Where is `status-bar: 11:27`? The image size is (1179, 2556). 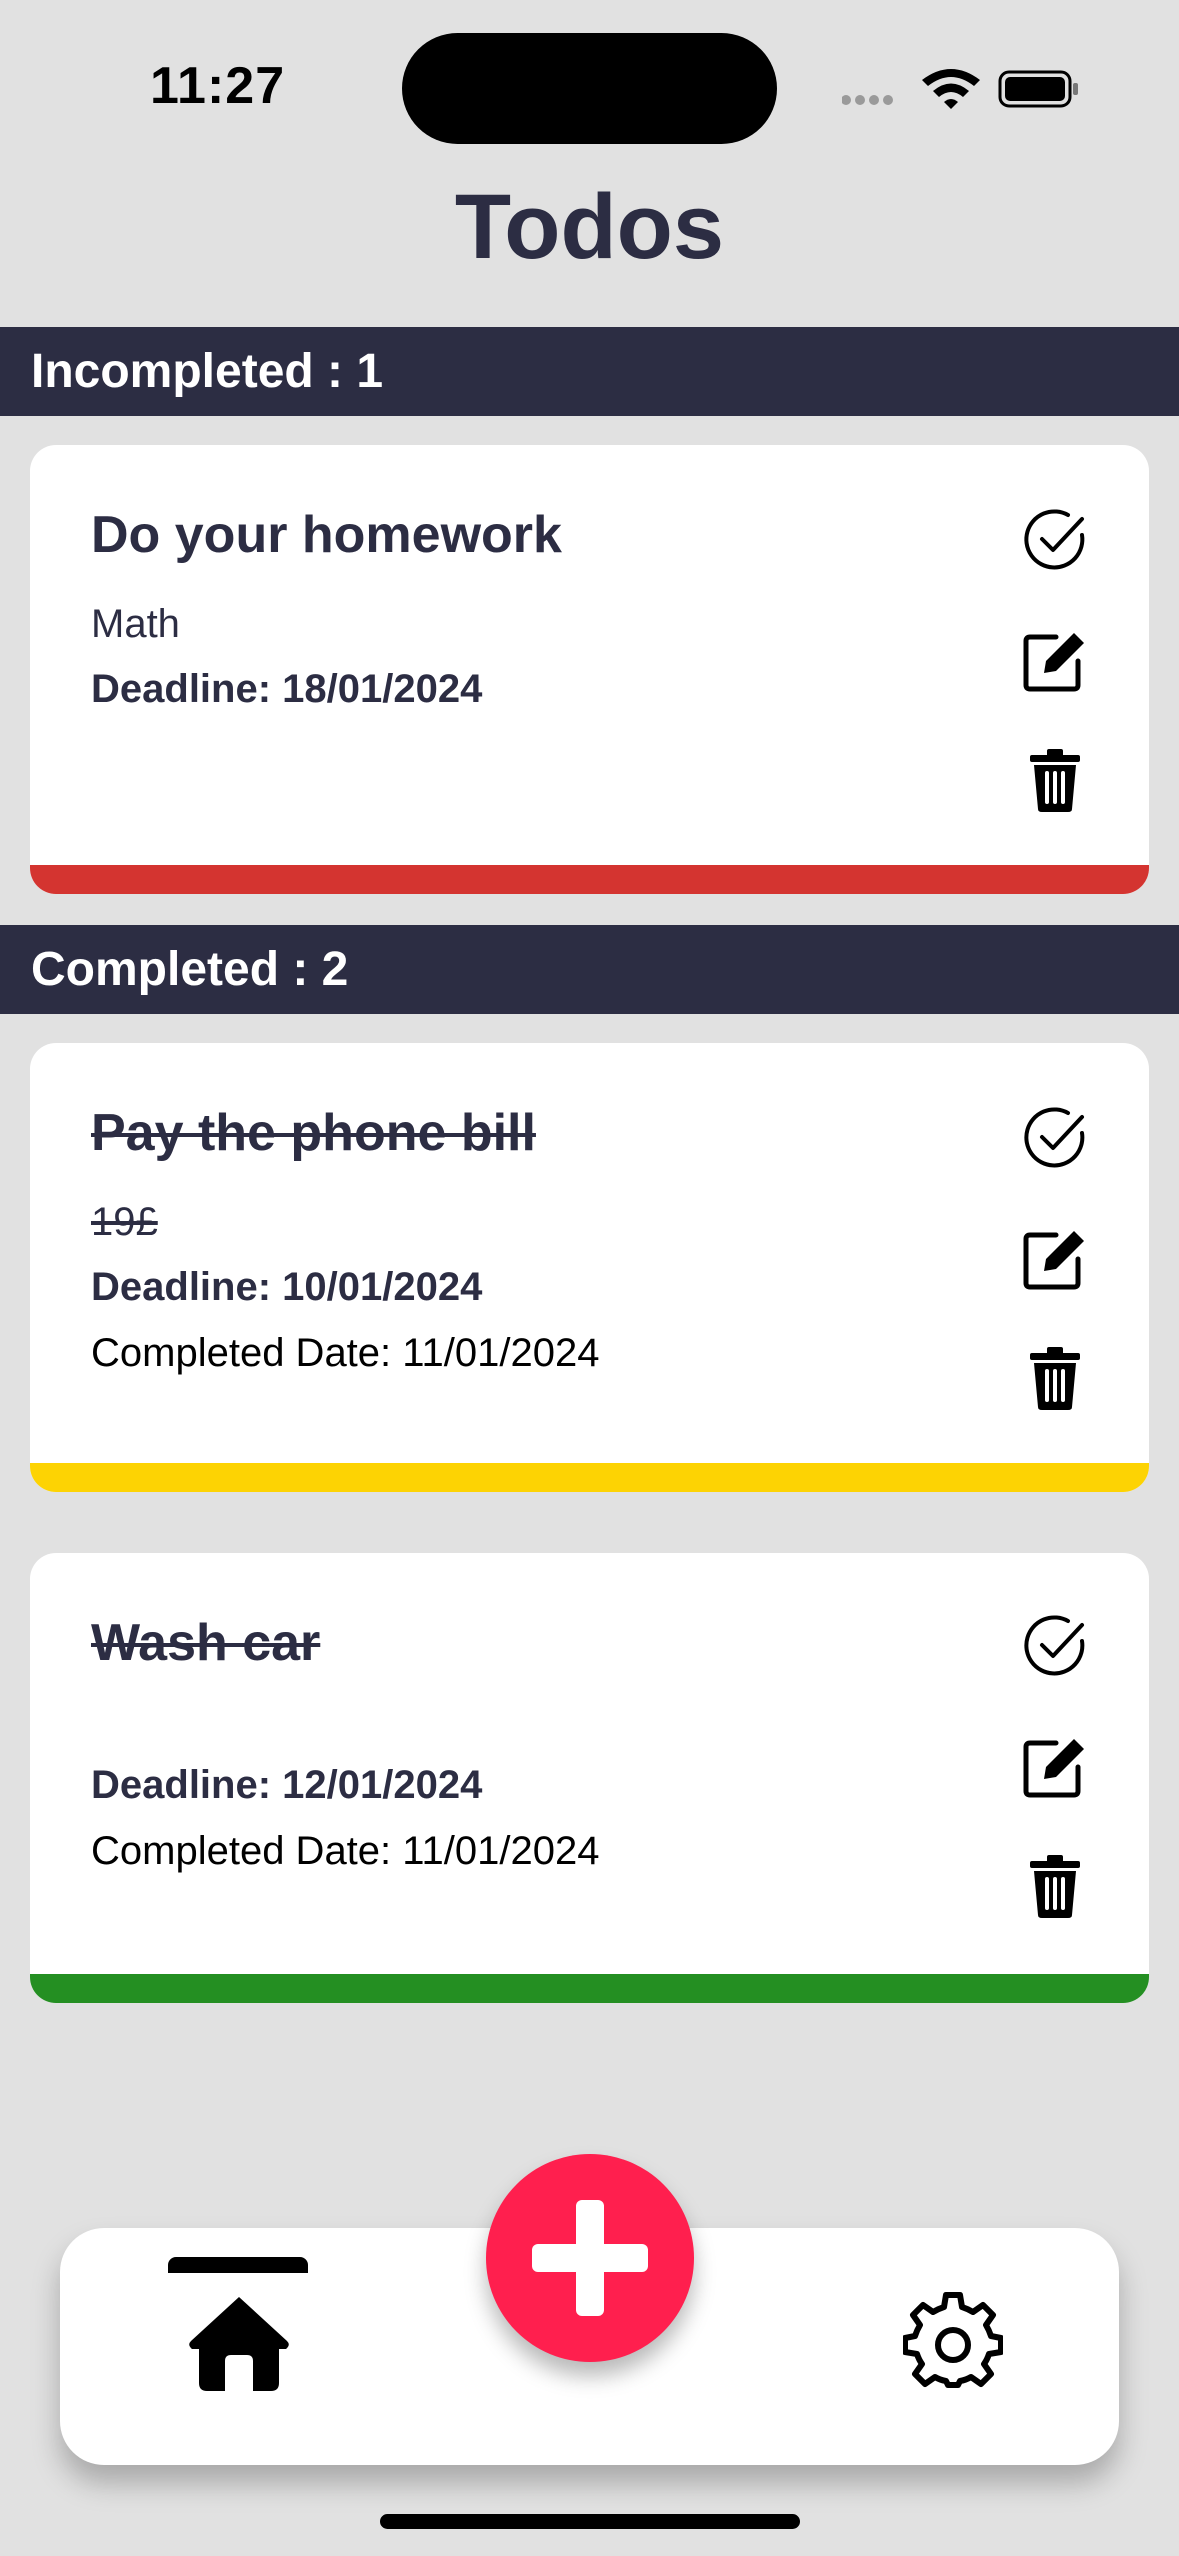 status-bar: 11:27 is located at coordinates (589, 85).